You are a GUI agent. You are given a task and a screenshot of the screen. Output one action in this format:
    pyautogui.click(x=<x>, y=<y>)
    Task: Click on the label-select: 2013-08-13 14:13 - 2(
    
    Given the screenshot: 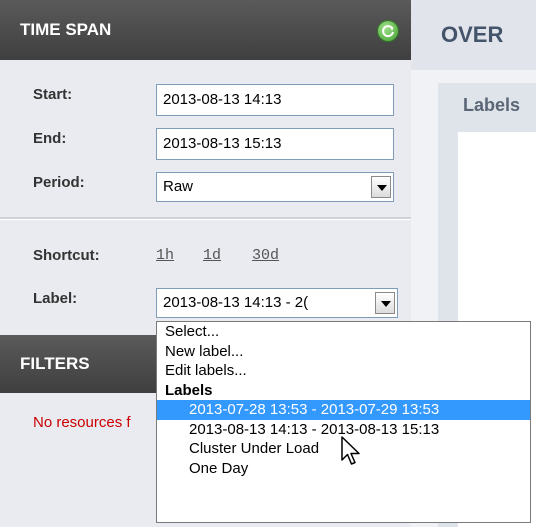 What is the action you would take?
    pyautogui.click(x=277, y=303)
    